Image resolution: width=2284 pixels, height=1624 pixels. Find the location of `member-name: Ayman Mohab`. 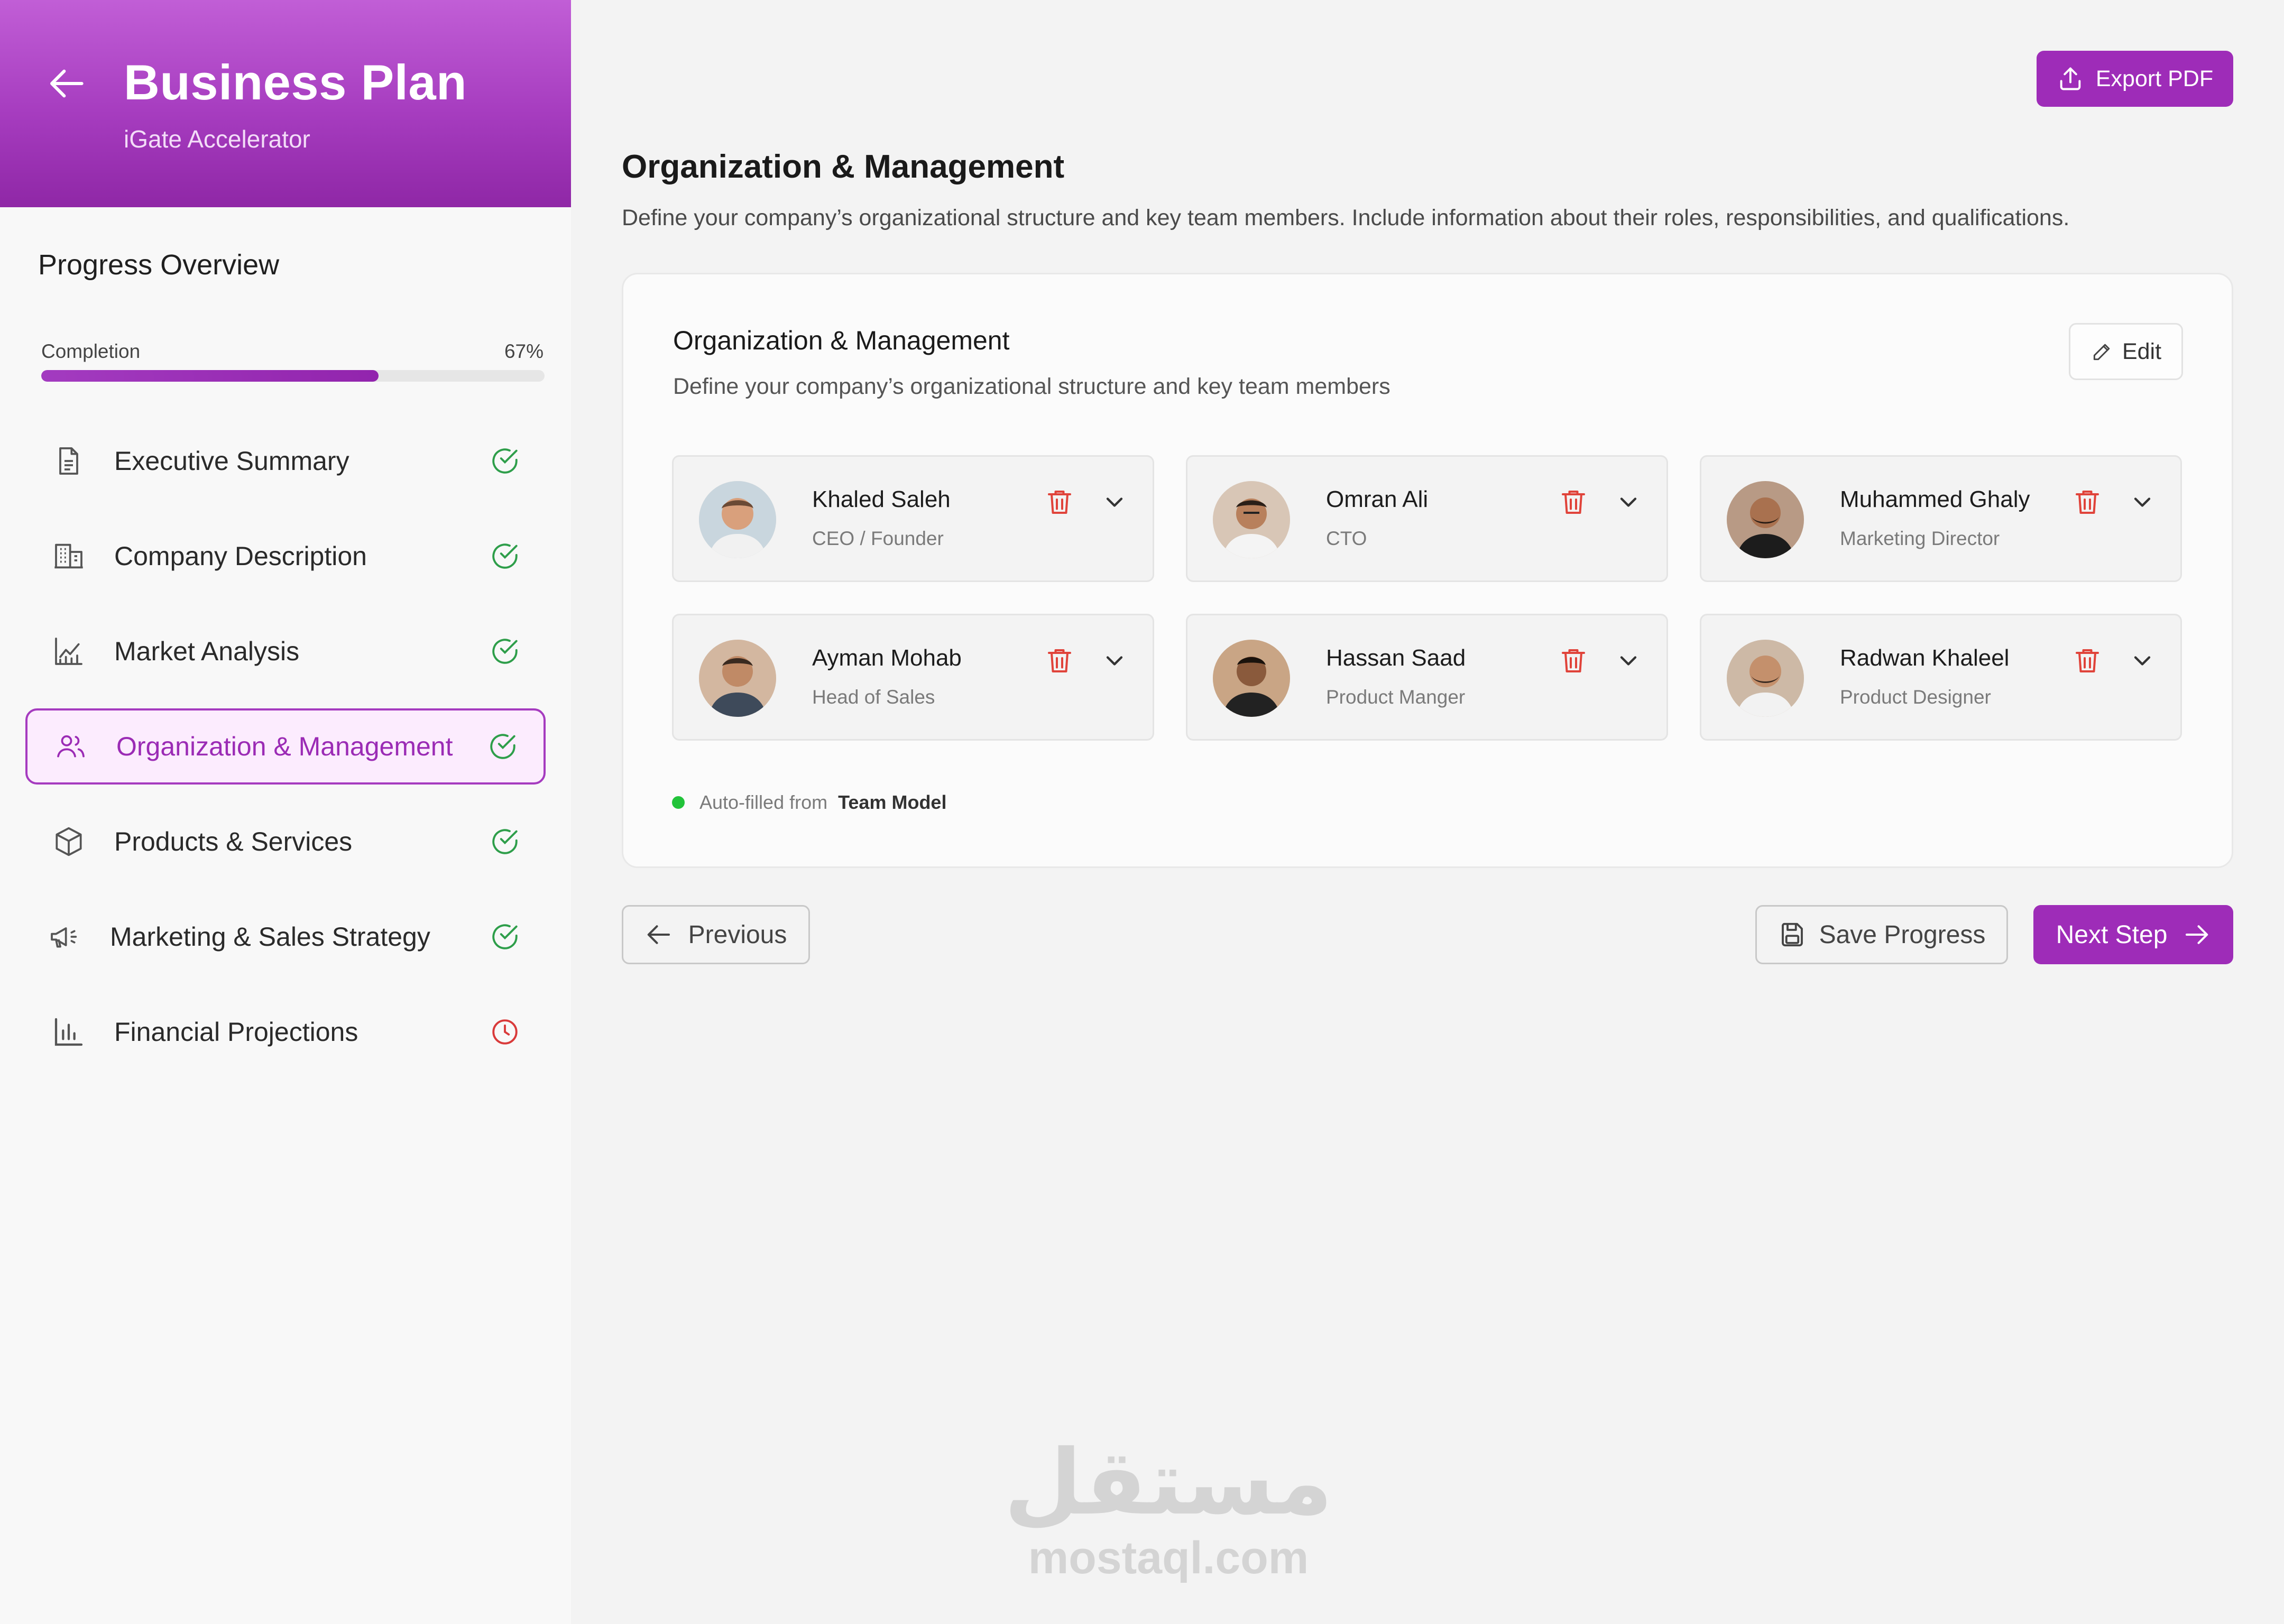

member-name: Ayman Mohab is located at coordinates (887, 658).